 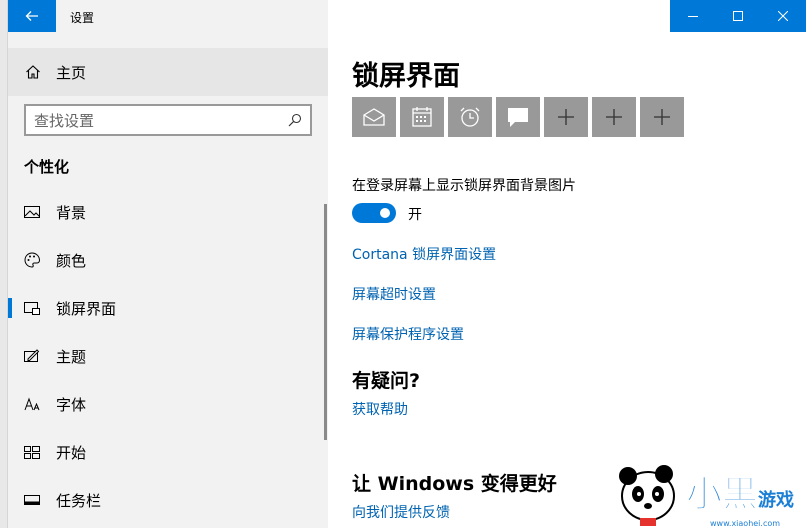 What do you see at coordinates (168, 356) in the screenshot?
I see `sidebar-item-themes: 主题` at bounding box center [168, 356].